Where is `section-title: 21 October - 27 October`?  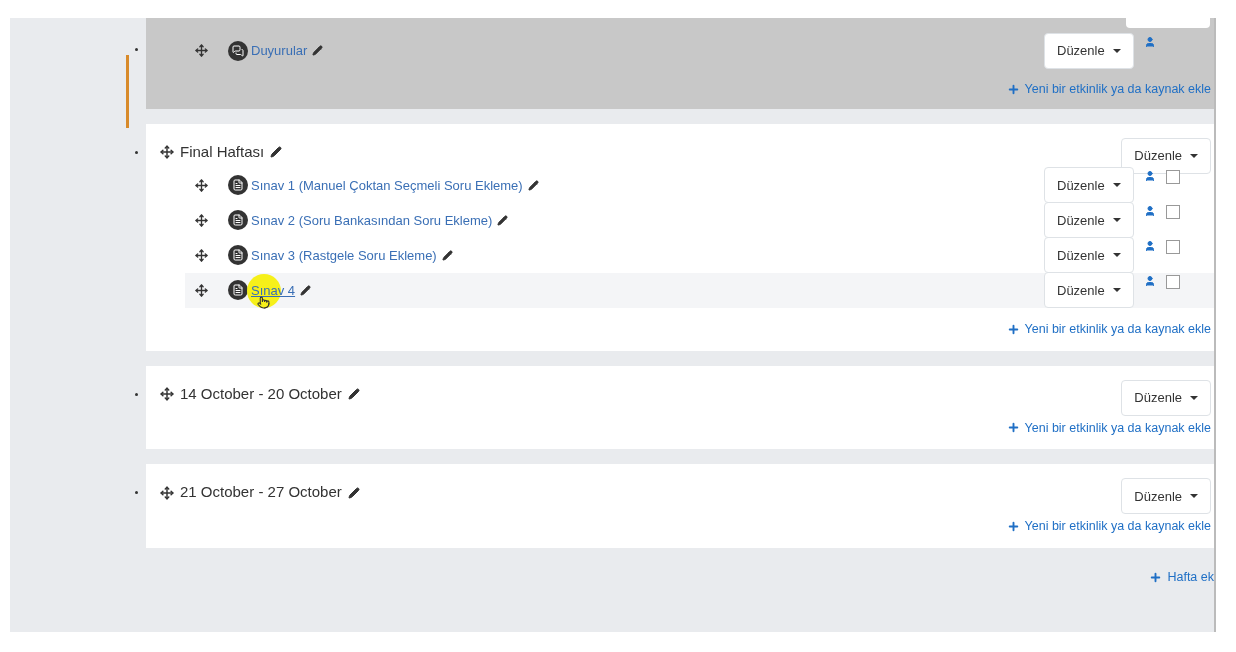
section-title: 21 October - 27 October is located at coordinates (261, 492).